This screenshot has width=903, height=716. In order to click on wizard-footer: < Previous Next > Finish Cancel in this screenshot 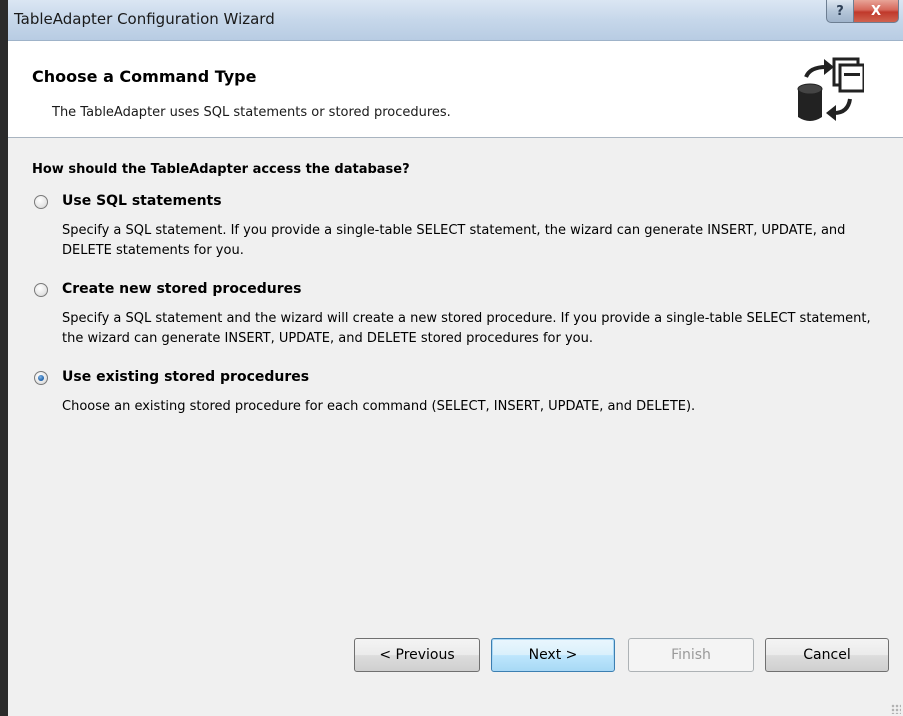, I will do `click(455, 677)`.